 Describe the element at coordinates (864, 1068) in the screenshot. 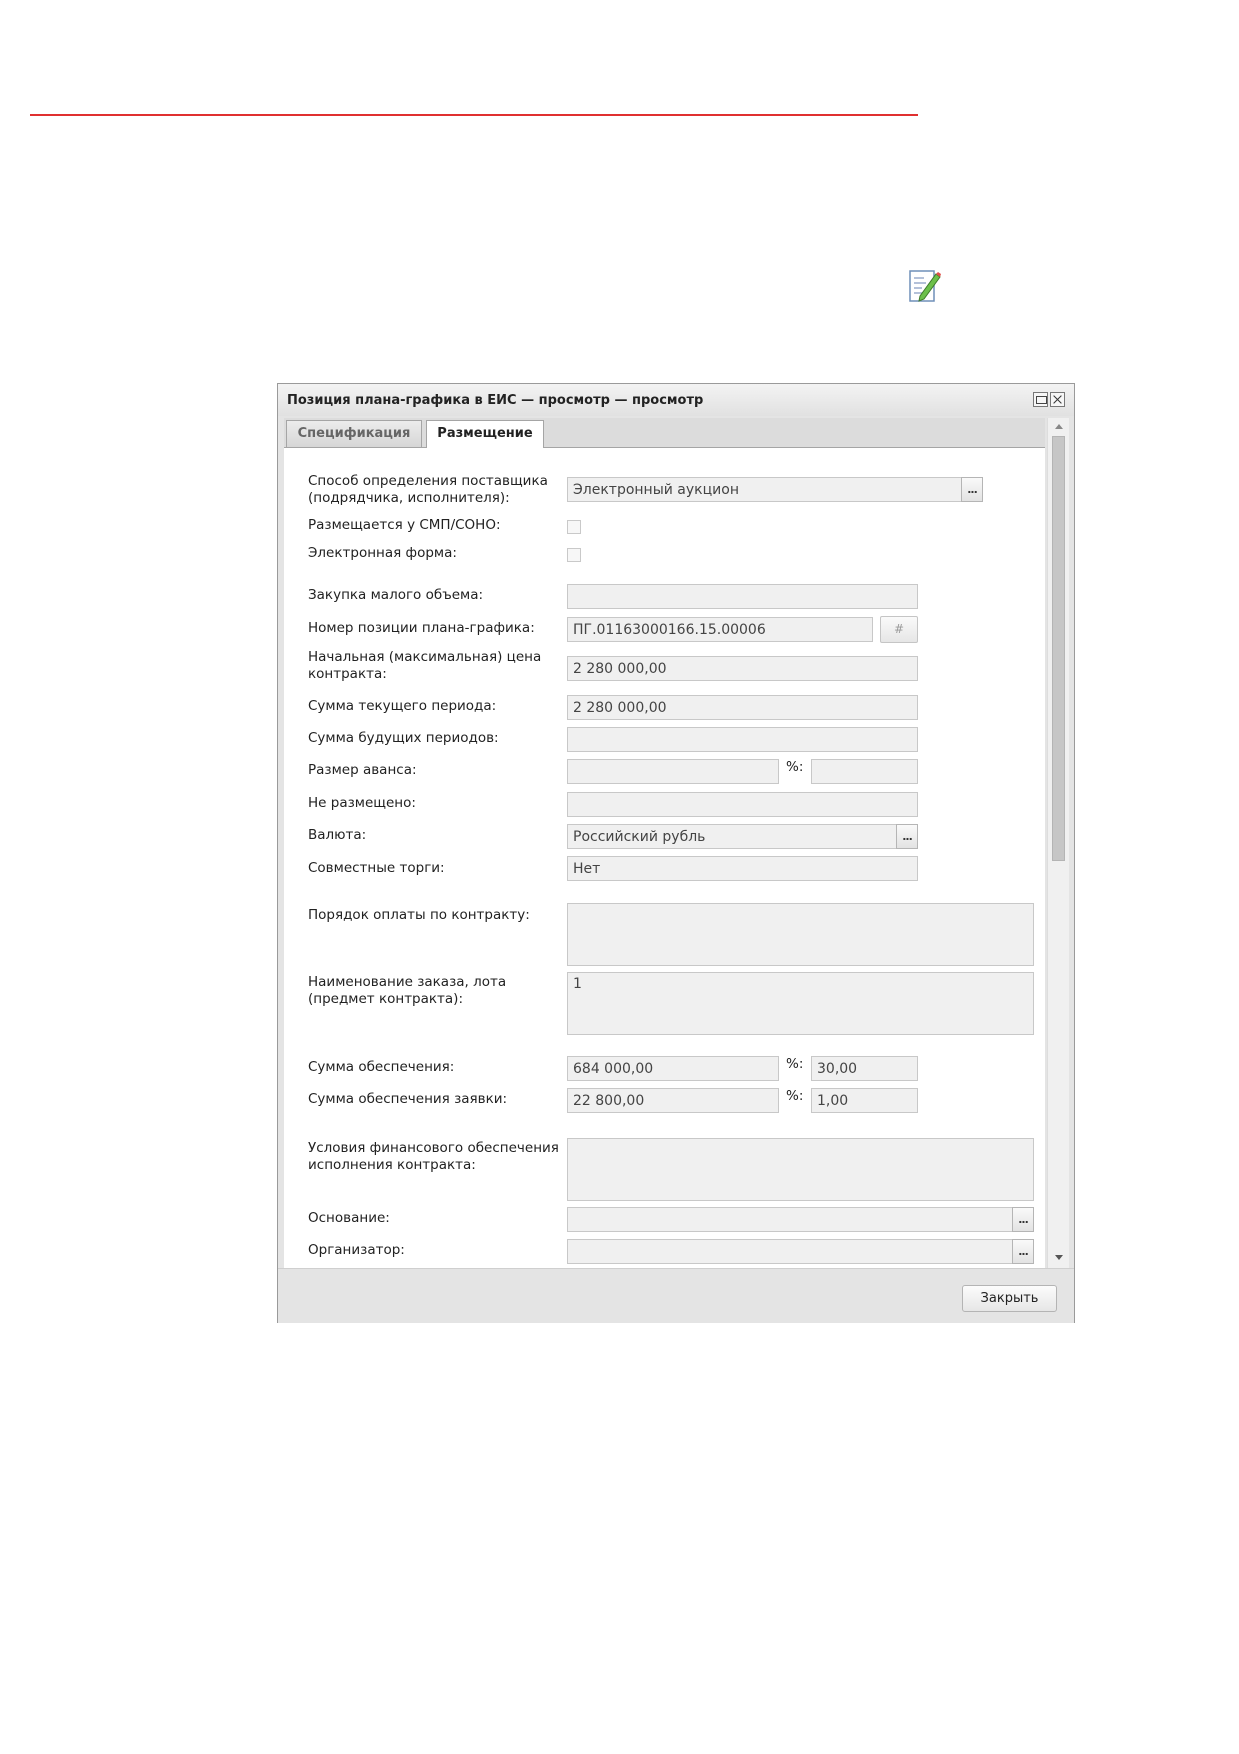

I see `security-percent-field: 30,00` at that location.